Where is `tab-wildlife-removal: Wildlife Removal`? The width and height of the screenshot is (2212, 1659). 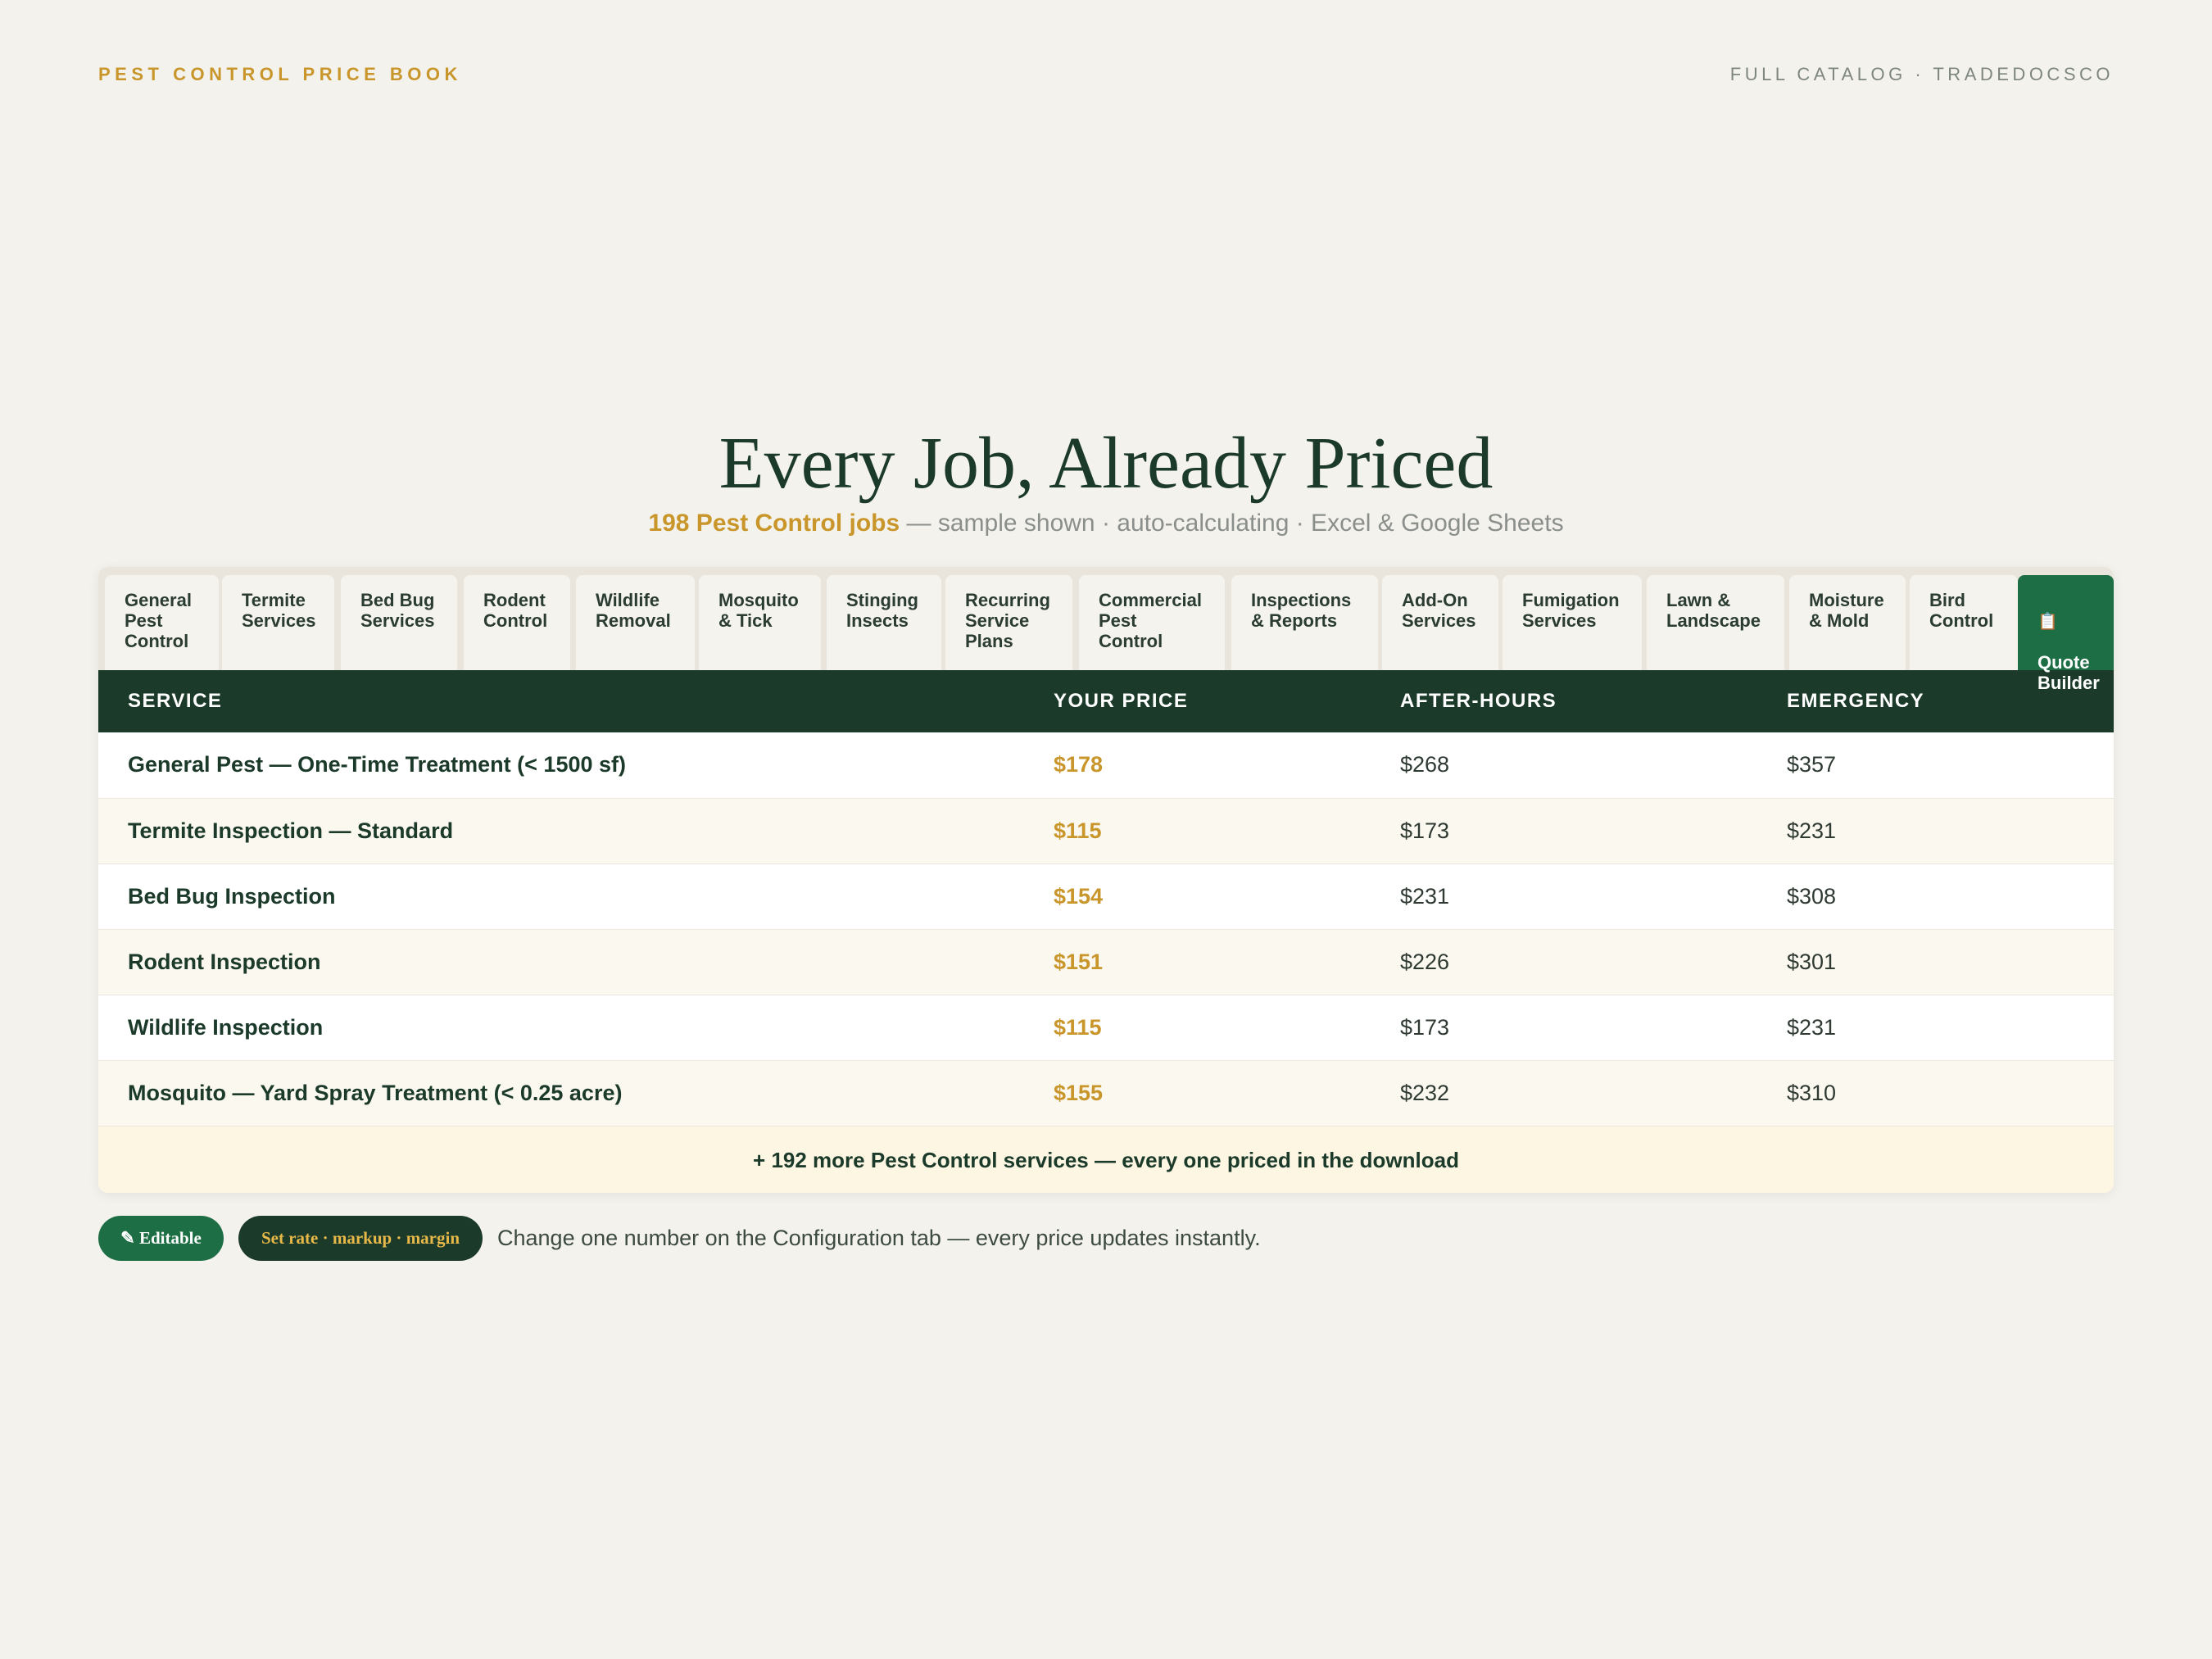
tab-wildlife-removal: Wildlife Removal is located at coordinates (635, 622).